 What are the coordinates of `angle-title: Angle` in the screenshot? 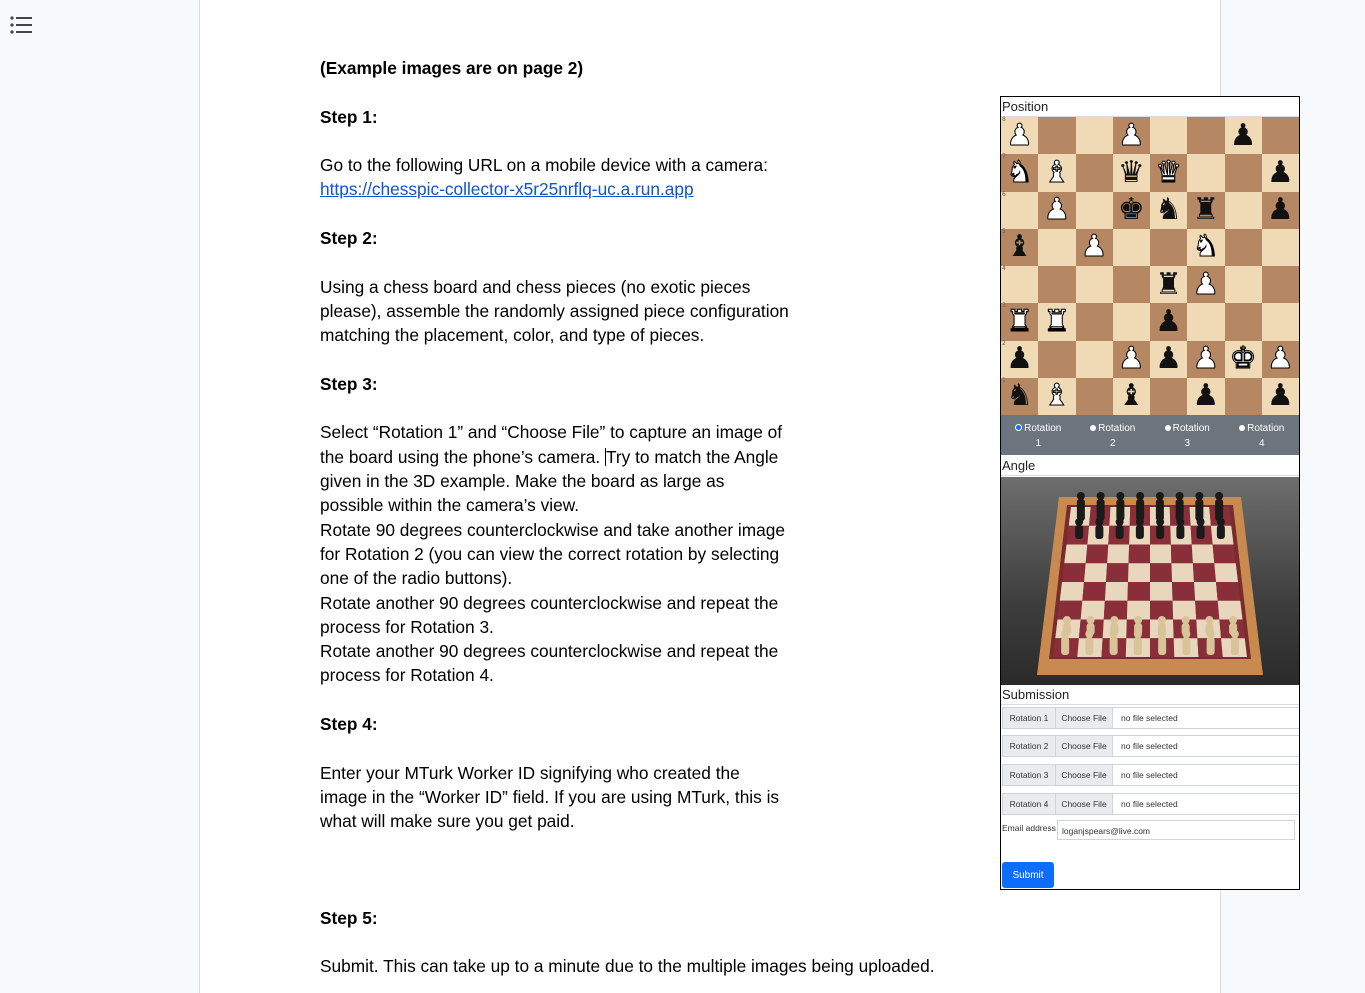 It's located at (1150, 466).